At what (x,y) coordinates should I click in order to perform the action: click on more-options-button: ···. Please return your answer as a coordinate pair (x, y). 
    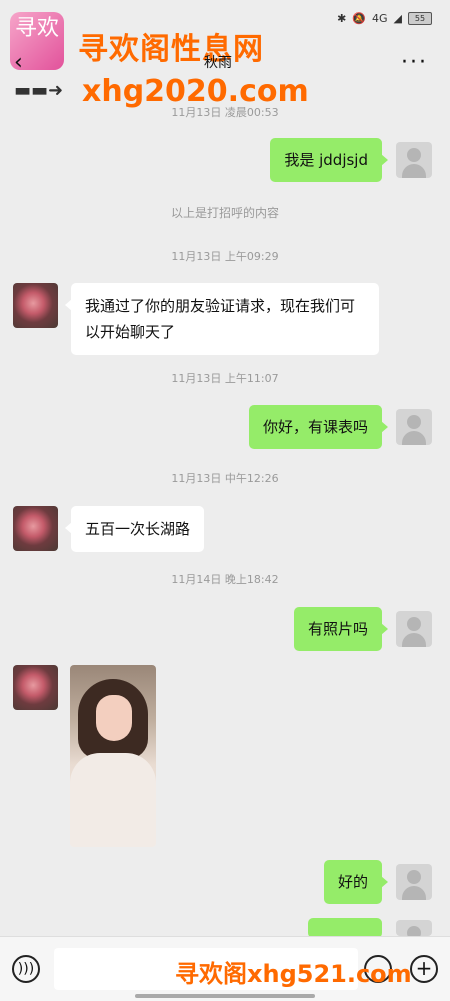
    Looking at the image, I should click on (414, 62).